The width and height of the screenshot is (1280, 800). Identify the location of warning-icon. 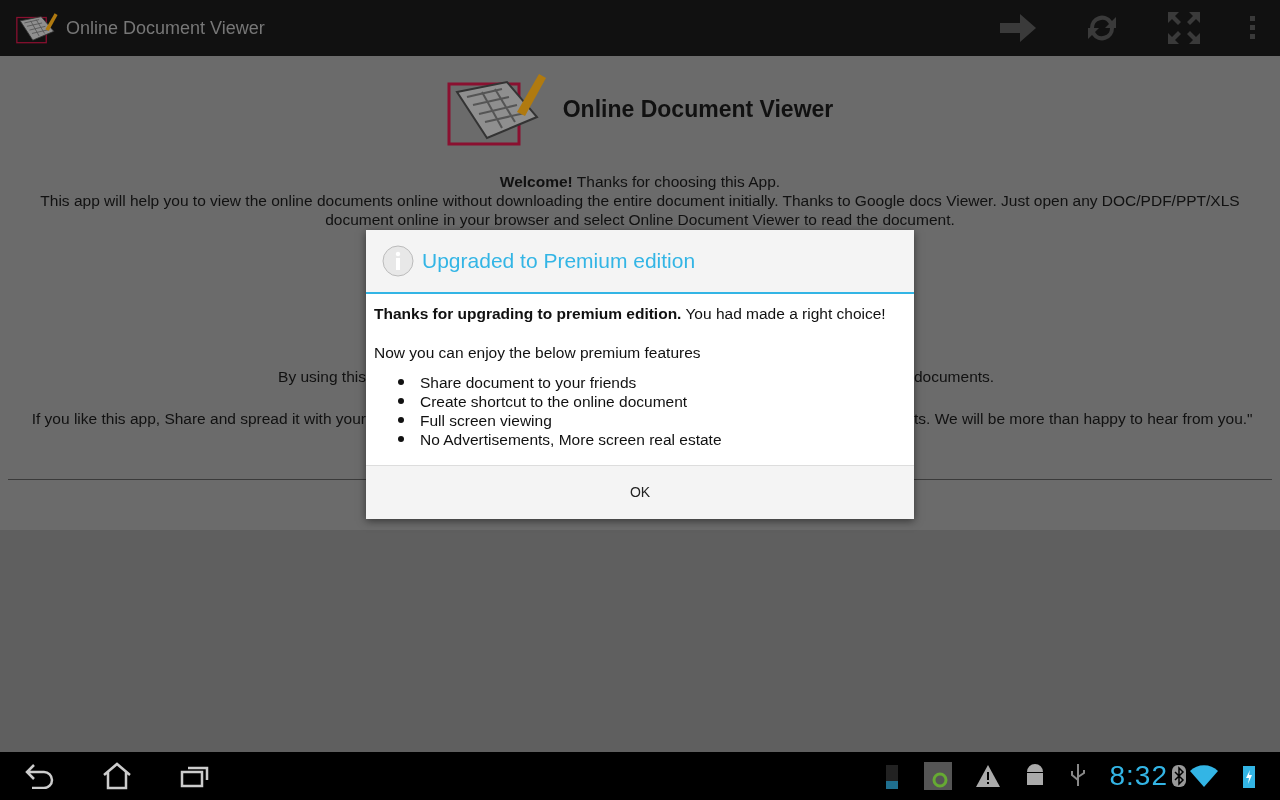
(987, 776).